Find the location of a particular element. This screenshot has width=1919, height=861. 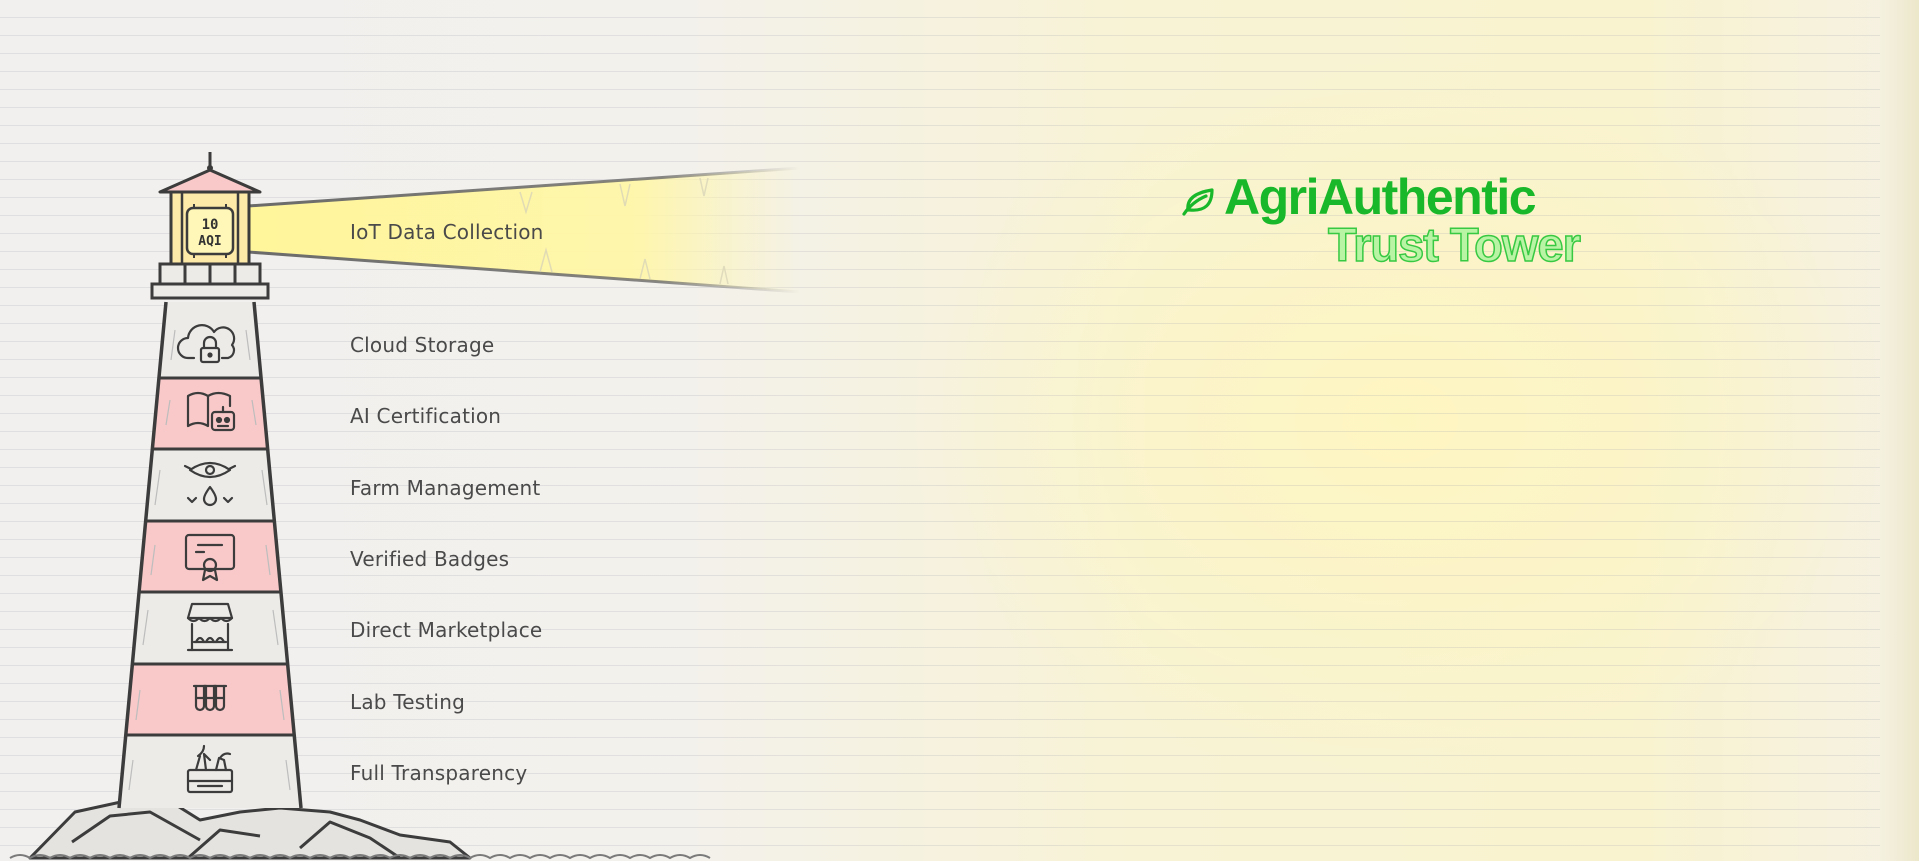

brand-subtitle: Trust Tower is located at coordinates (1454, 244).